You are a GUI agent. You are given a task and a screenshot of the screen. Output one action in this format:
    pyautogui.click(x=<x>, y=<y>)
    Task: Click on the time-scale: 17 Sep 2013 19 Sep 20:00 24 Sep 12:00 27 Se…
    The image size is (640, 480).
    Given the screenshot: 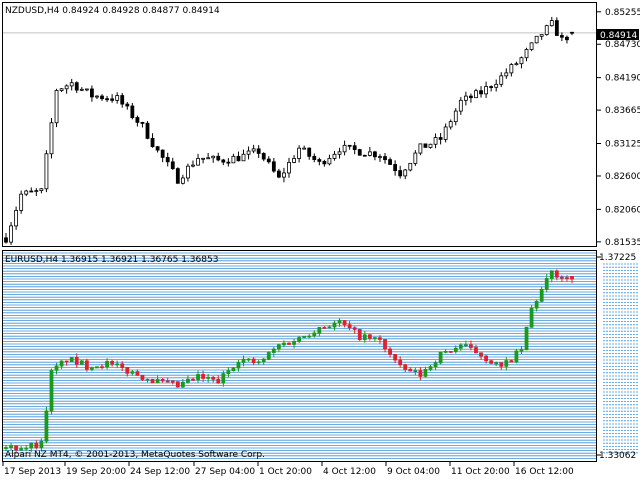 What is the action you would take?
    pyautogui.click(x=288, y=469)
    